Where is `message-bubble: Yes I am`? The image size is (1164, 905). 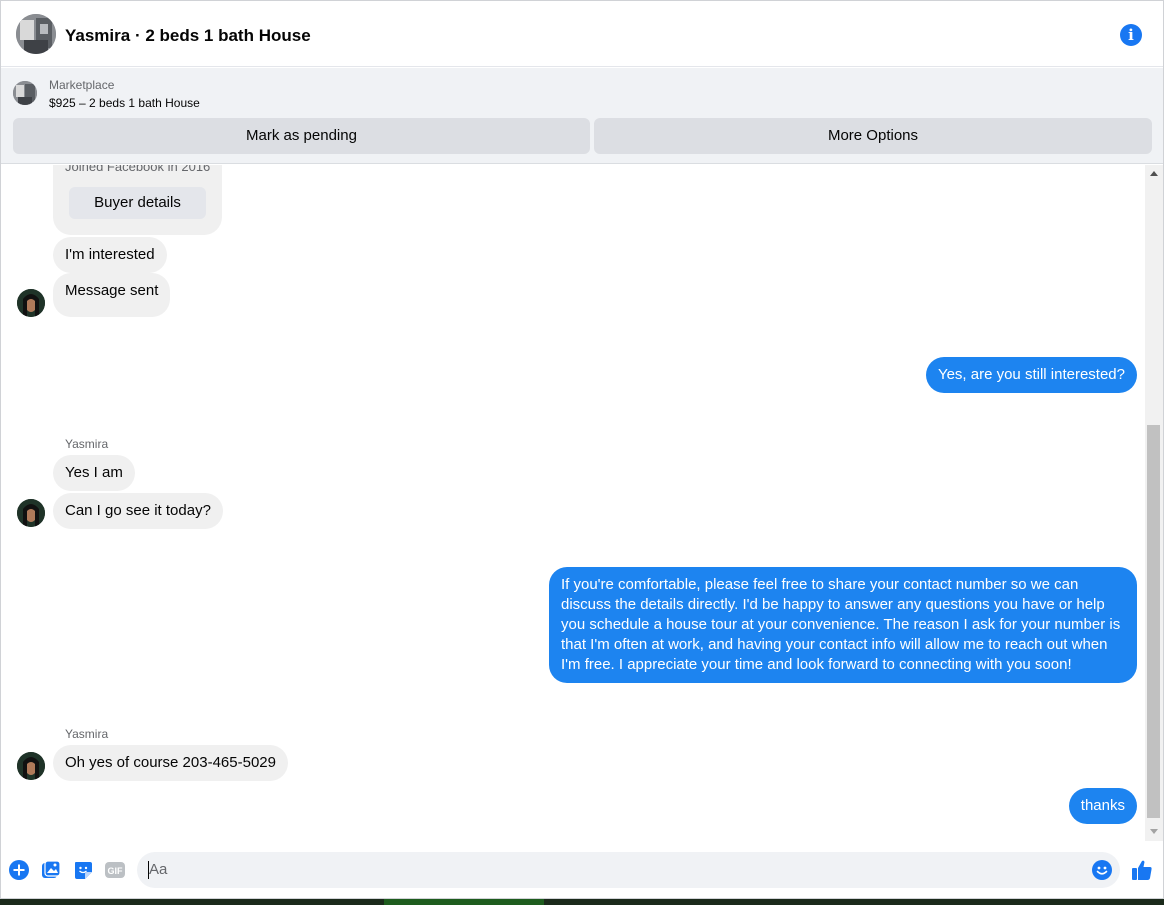 message-bubble: Yes I am is located at coordinates (94, 473).